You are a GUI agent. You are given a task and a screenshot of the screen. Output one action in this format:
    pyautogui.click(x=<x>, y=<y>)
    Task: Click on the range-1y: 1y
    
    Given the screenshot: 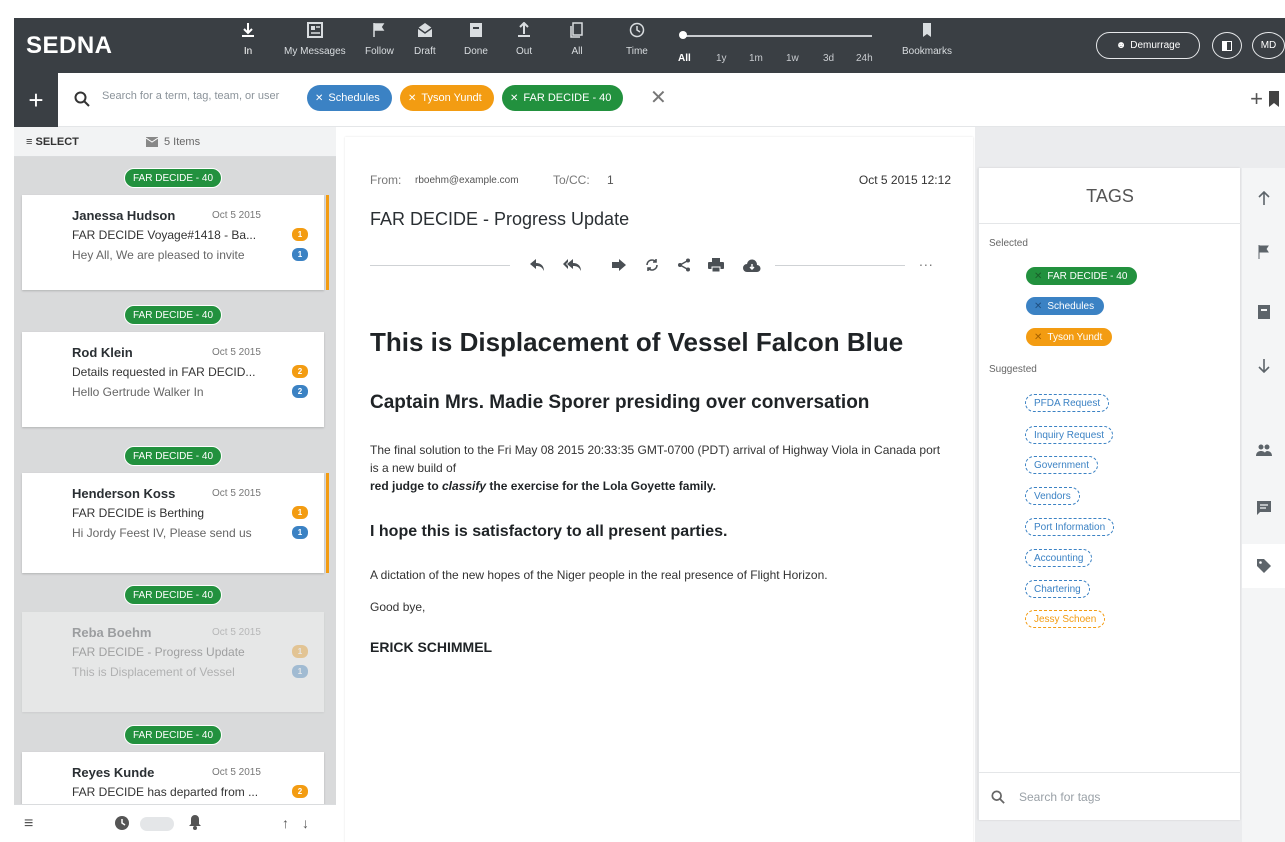 What is the action you would take?
    pyautogui.click(x=721, y=58)
    